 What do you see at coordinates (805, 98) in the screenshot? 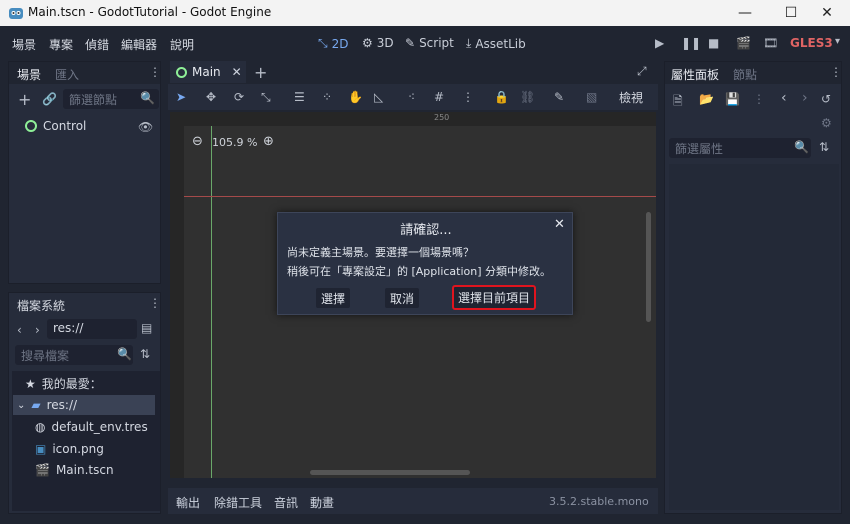
I see `history-forward-icon: ›` at bounding box center [805, 98].